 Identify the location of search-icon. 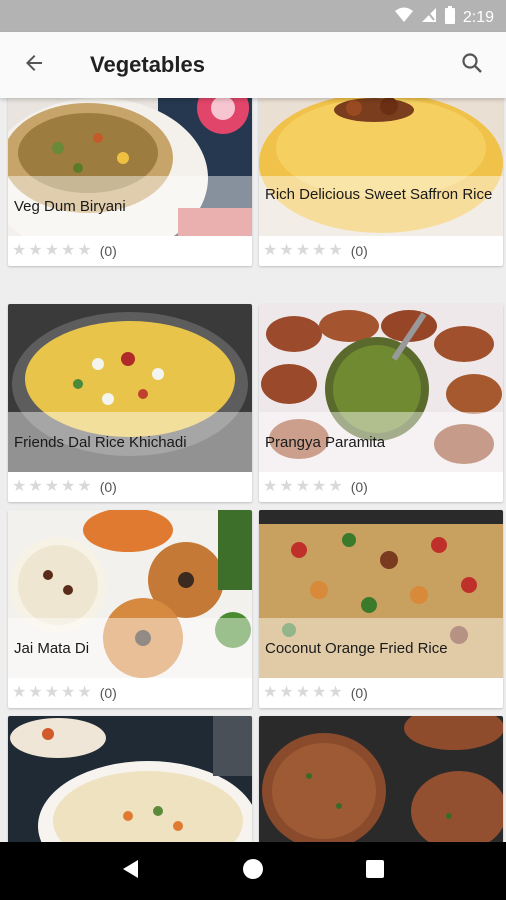
(472, 65).